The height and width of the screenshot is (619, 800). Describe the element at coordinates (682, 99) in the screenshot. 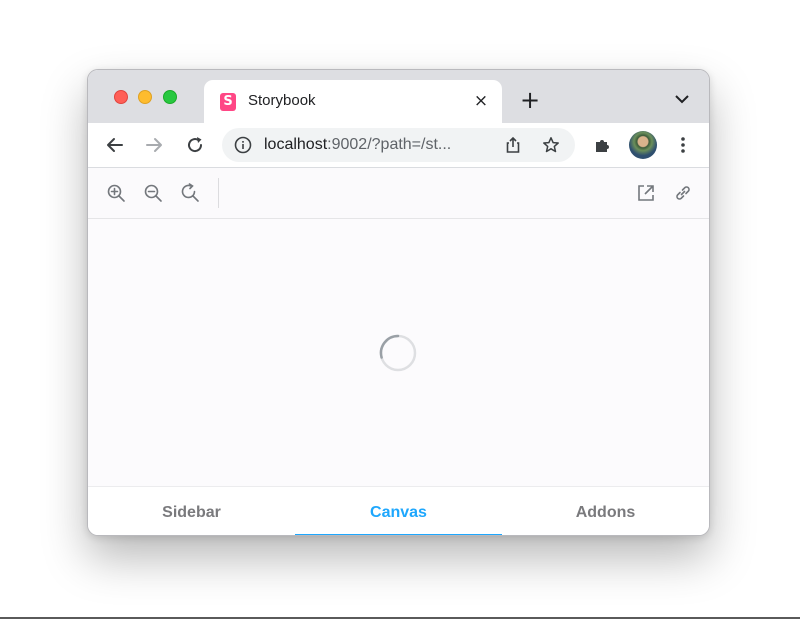

I see `chevron-down-icon` at that location.